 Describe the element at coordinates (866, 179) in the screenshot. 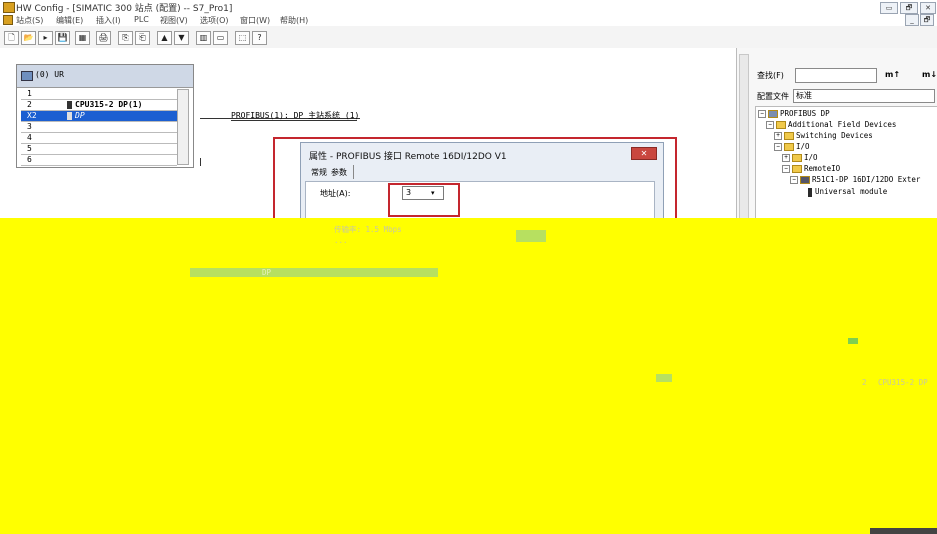

I see `tree-node-label: R51C1-DP 16DI/12DO Exter` at that location.